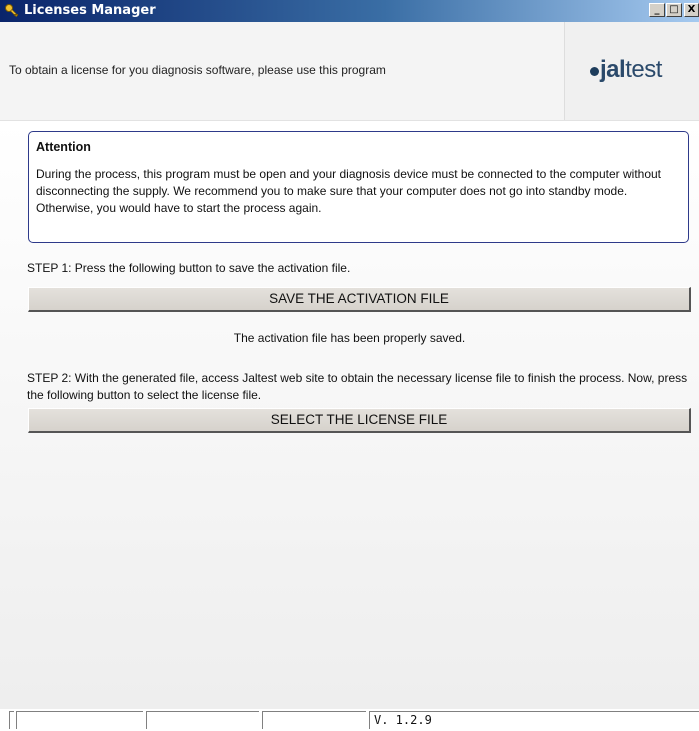 This screenshot has width=699, height=731. Describe the element at coordinates (594, 71) in the screenshot. I see `logo-dot-icon` at that location.